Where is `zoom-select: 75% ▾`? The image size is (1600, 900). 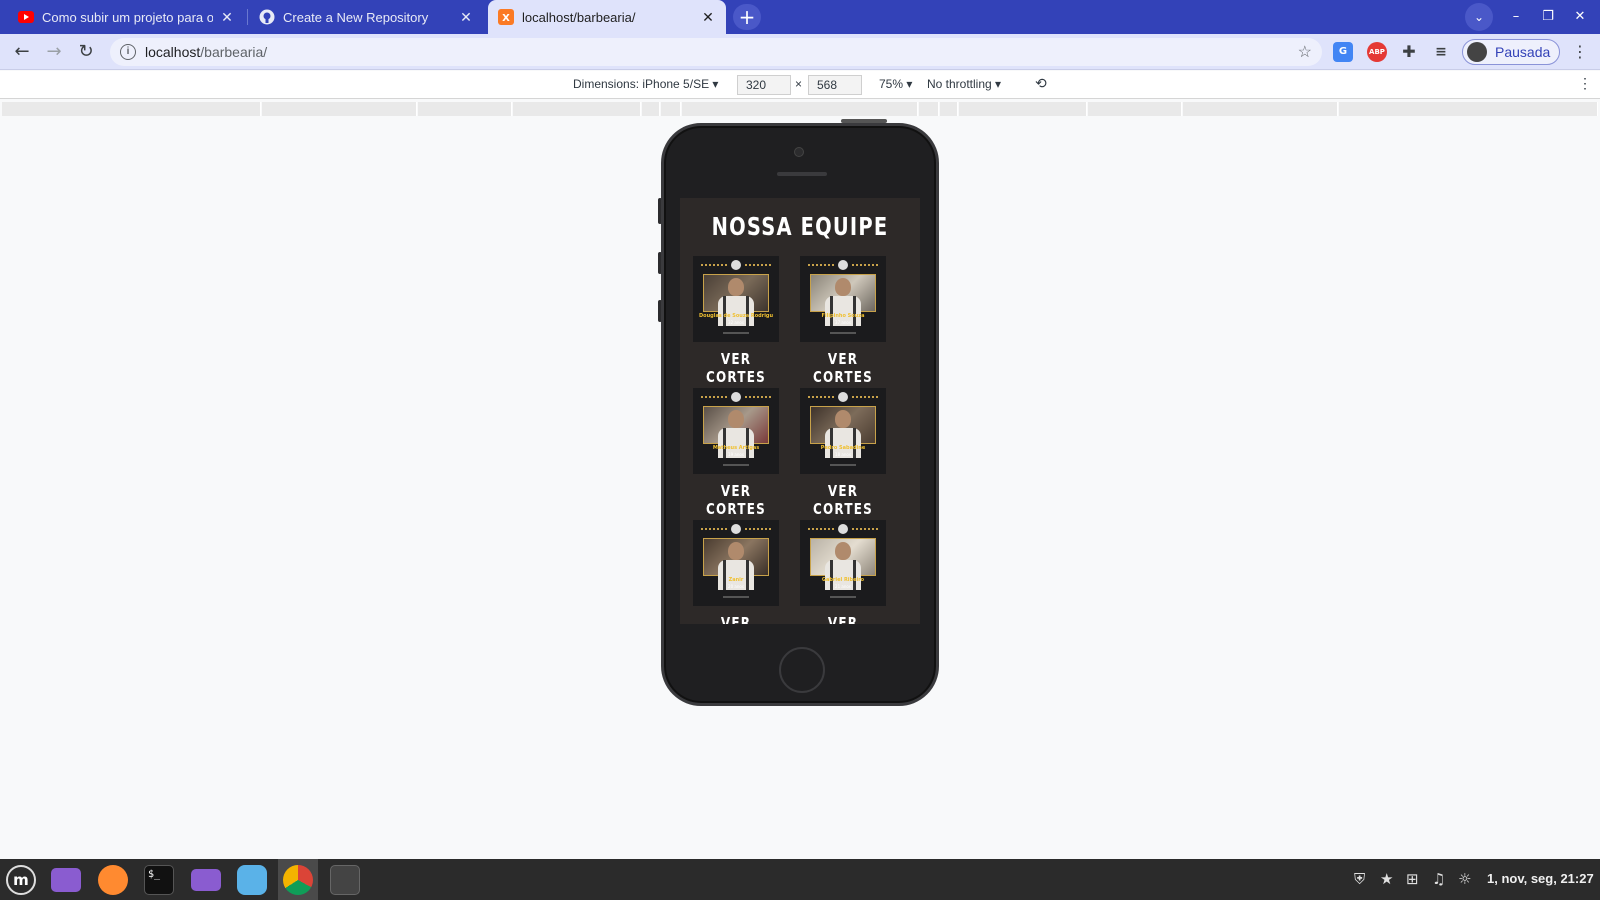 zoom-select: 75% ▾ is located at coordinates (895, 84).